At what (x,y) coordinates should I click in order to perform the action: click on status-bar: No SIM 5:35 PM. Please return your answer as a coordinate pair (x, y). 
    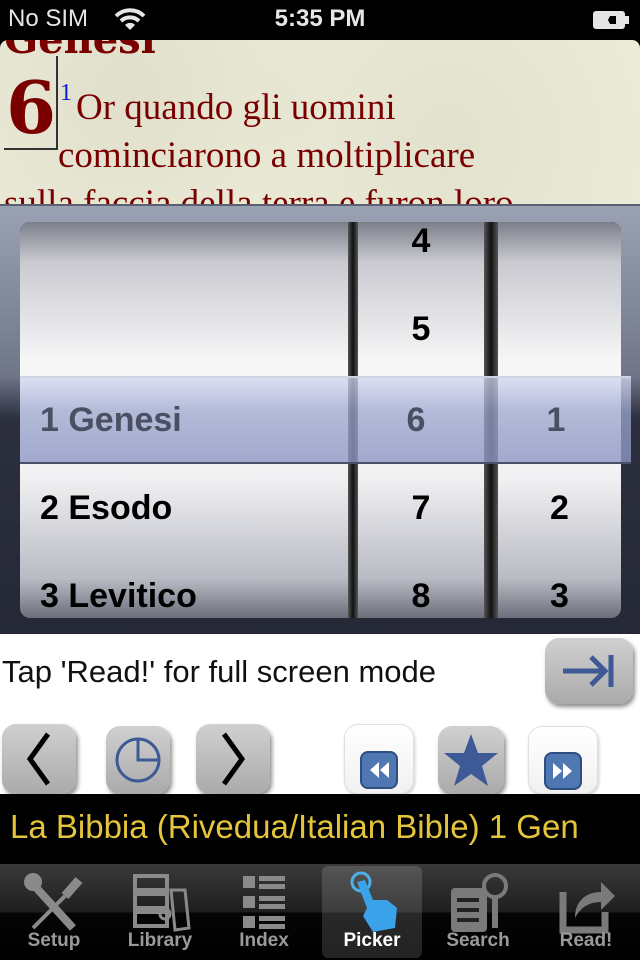
    Looking at the image, I should click on (320, 20).